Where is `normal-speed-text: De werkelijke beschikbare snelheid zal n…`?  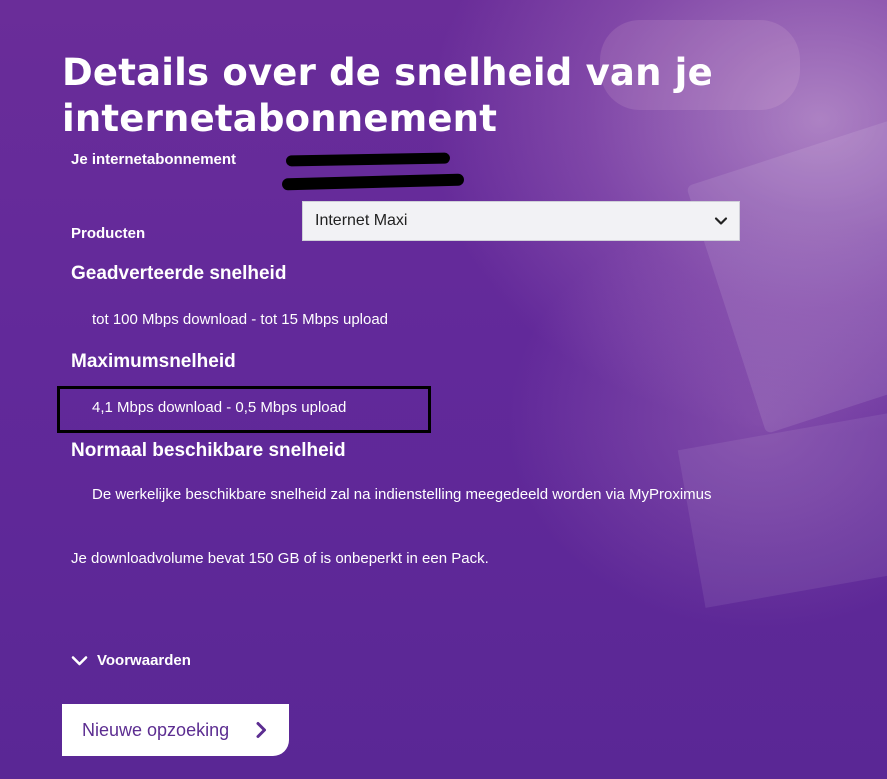
normal-speed-text: De werkelijke beschikbare snelheid zal n… is located at coordinates (402, 494).